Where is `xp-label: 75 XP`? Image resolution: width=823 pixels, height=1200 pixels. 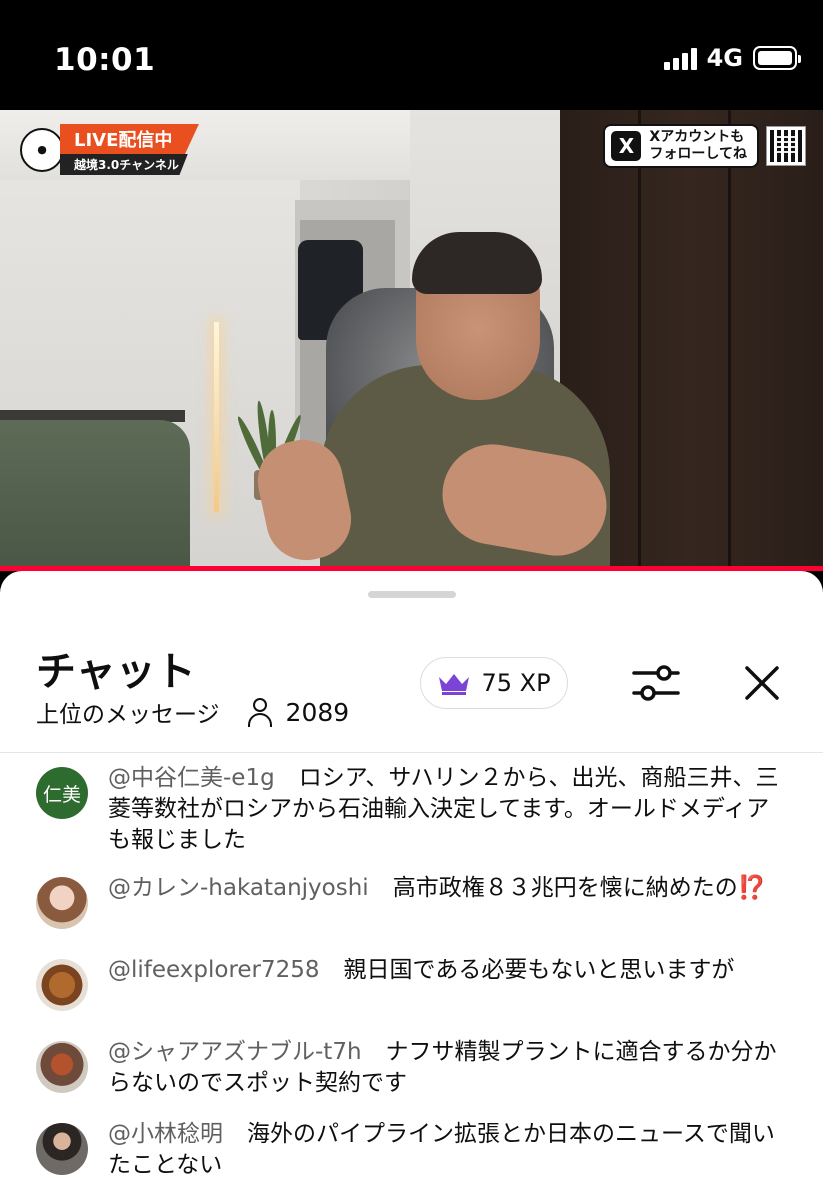 xp-label: 75 XP is located at coordinates (516, 683).